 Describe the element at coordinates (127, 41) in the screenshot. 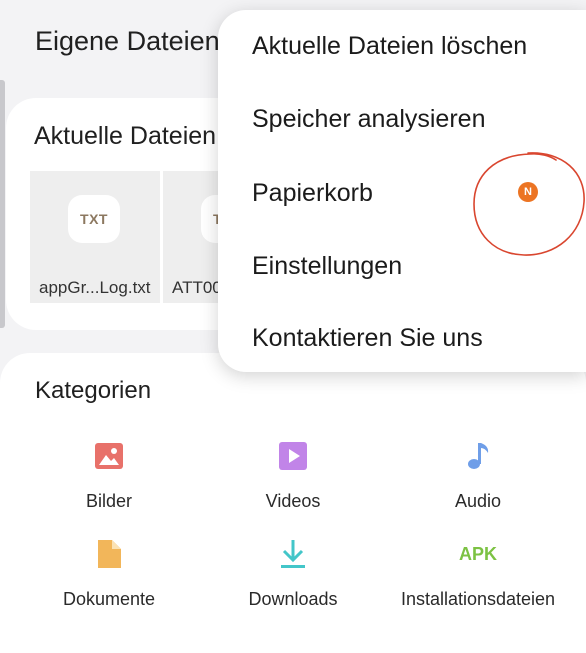

I see `page-title: Eigene Dateien` at that location.